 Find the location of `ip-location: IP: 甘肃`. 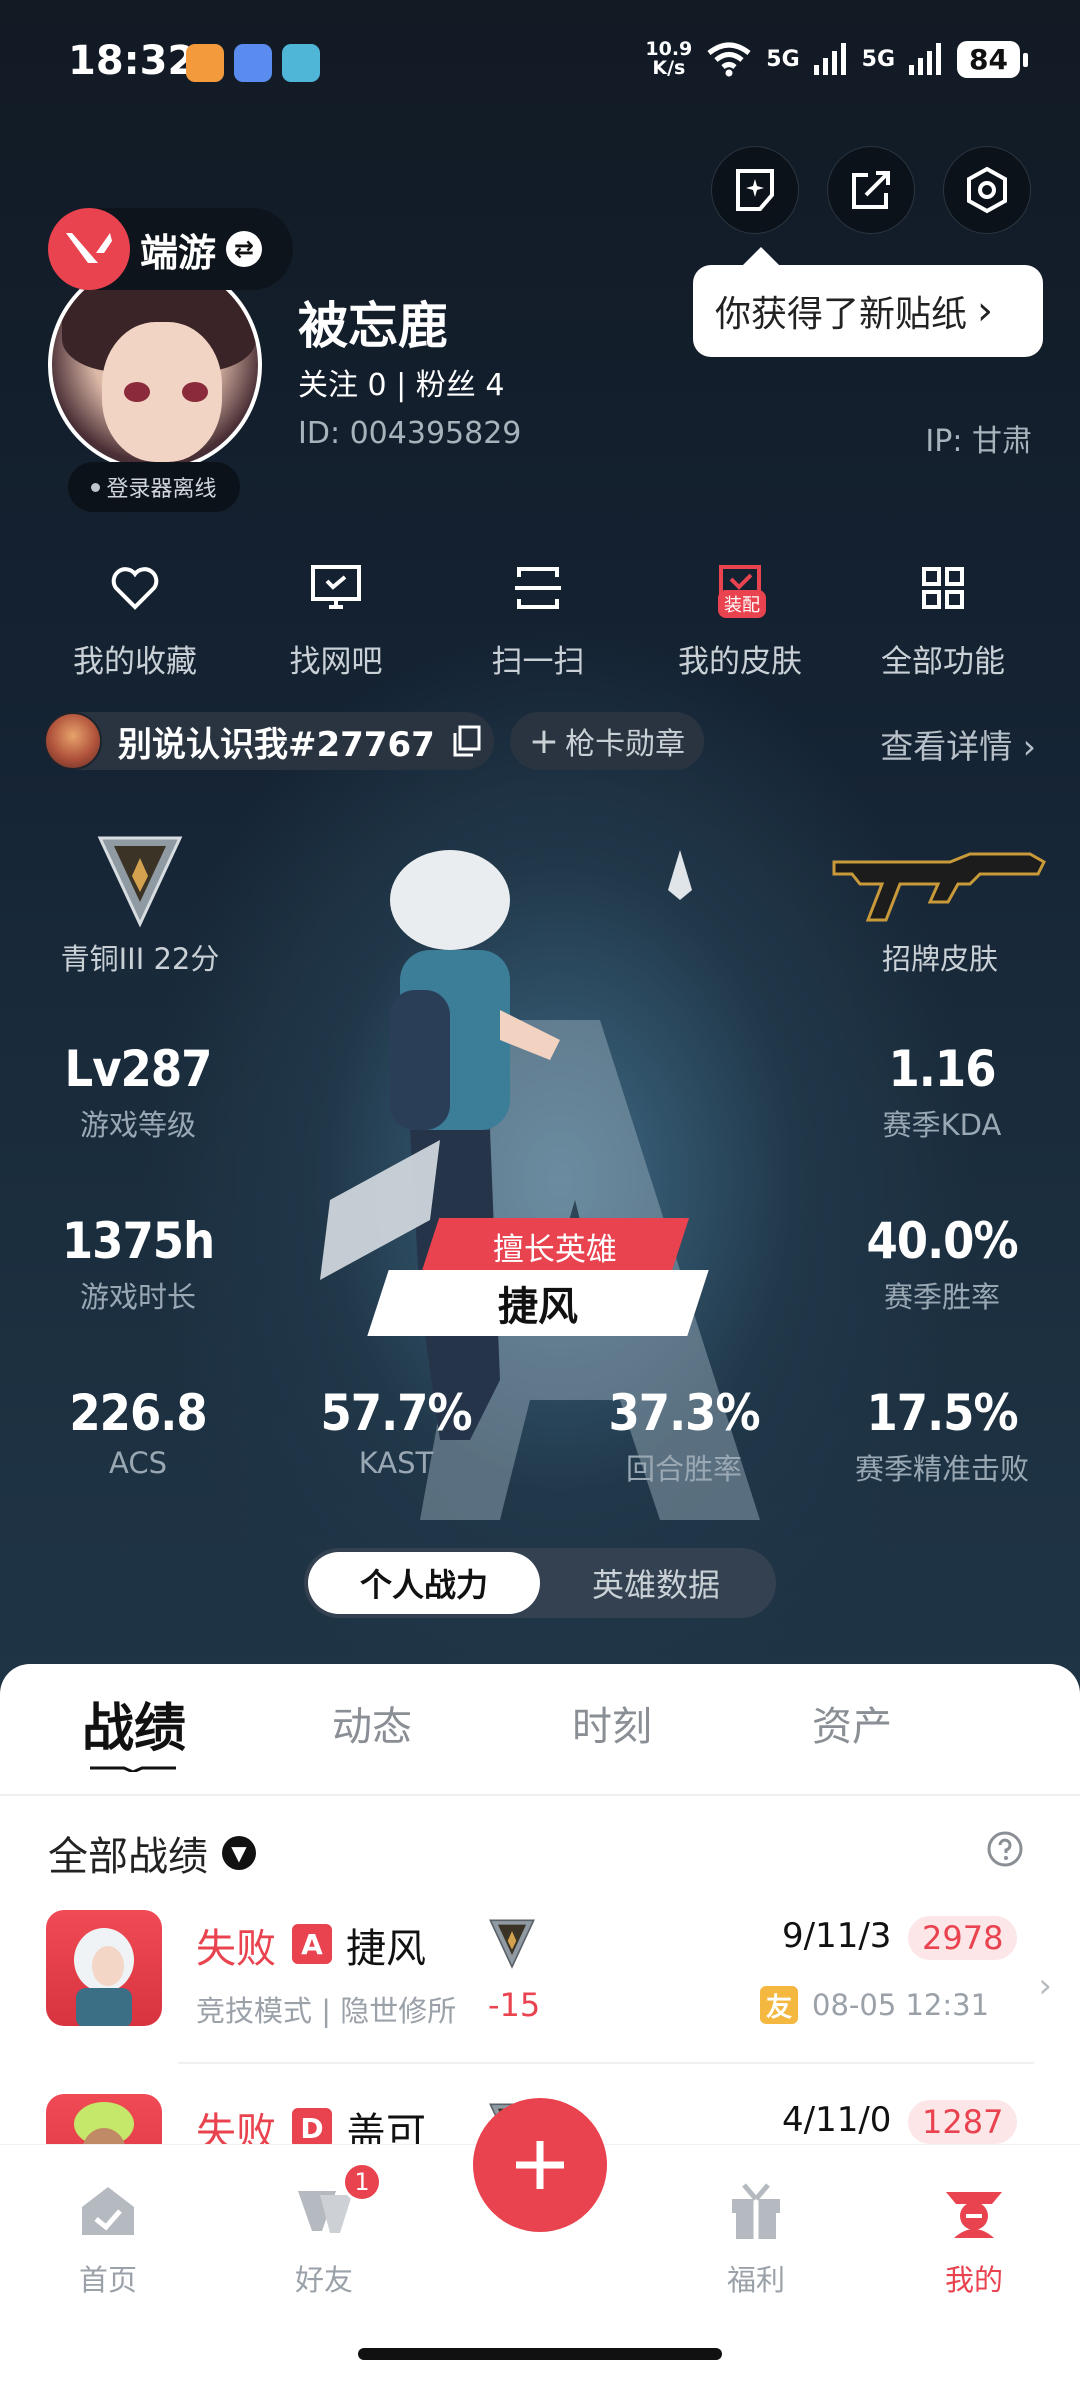

ip-location: IP: 甘肃 is located at coordinates (978, 441).